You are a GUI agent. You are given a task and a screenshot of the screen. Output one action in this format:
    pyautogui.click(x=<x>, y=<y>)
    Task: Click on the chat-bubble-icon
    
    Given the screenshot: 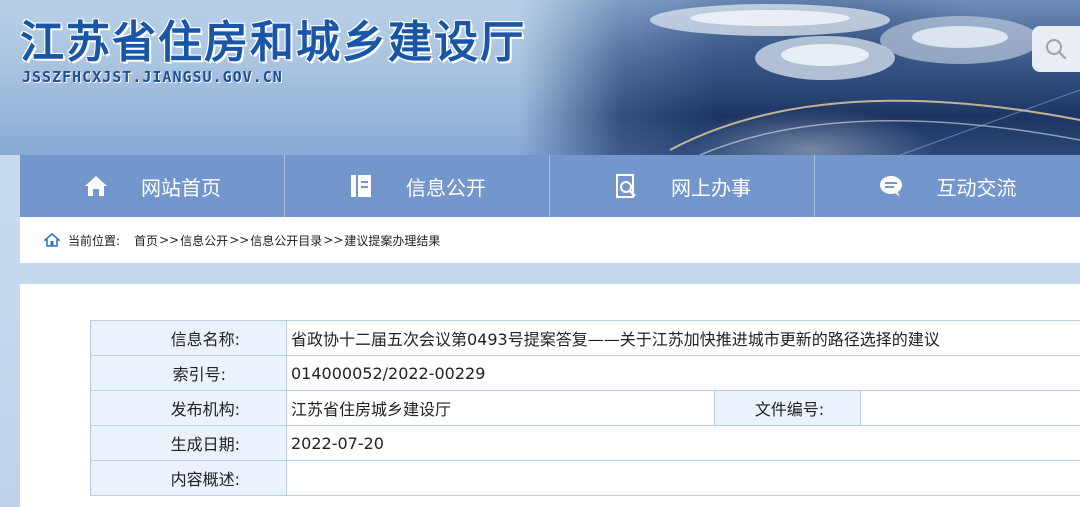 What is the action you would take?
    pyautogui.click(x=891, y=186)
    